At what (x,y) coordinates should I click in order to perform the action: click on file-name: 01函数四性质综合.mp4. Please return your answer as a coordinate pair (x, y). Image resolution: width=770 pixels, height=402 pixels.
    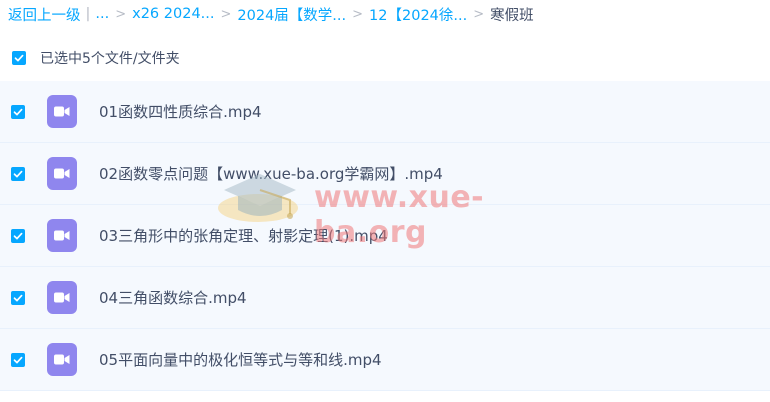
    Looking at the image, I should click on (180, 111).